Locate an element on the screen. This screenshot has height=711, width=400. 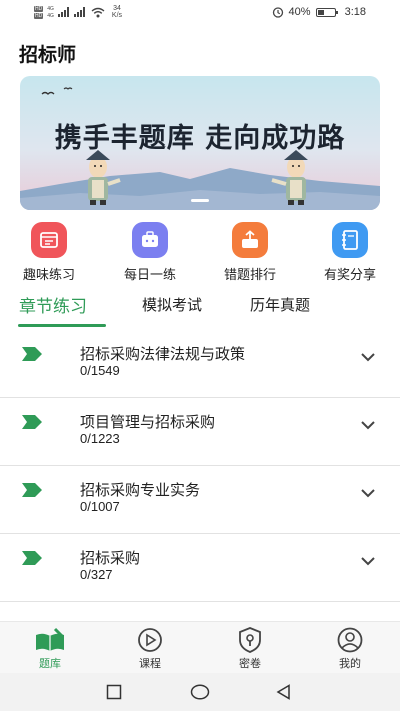
battery-fill is located at coordinates (320, 12).